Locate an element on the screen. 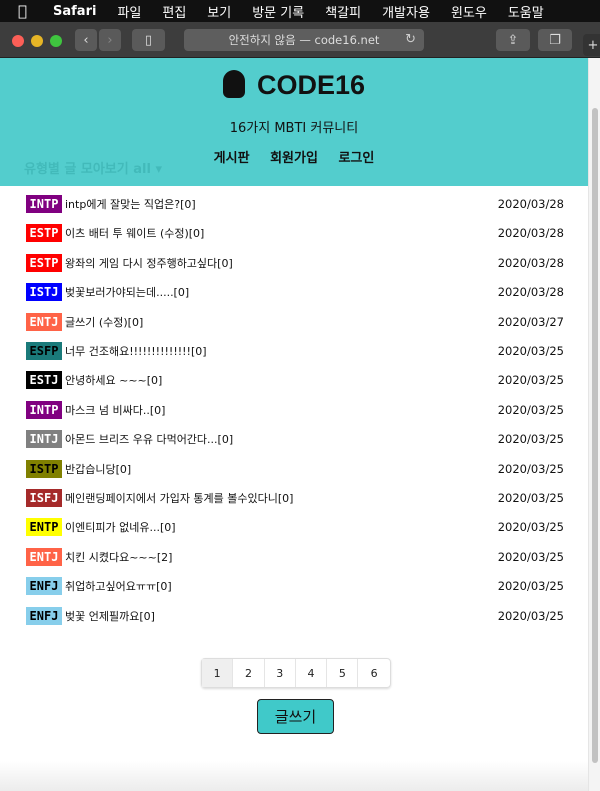 This screenshot has height=791, width=600. post-title: 이츠 배터 투 웨이트 (수정)[0] is located at coordinates (134, 233).